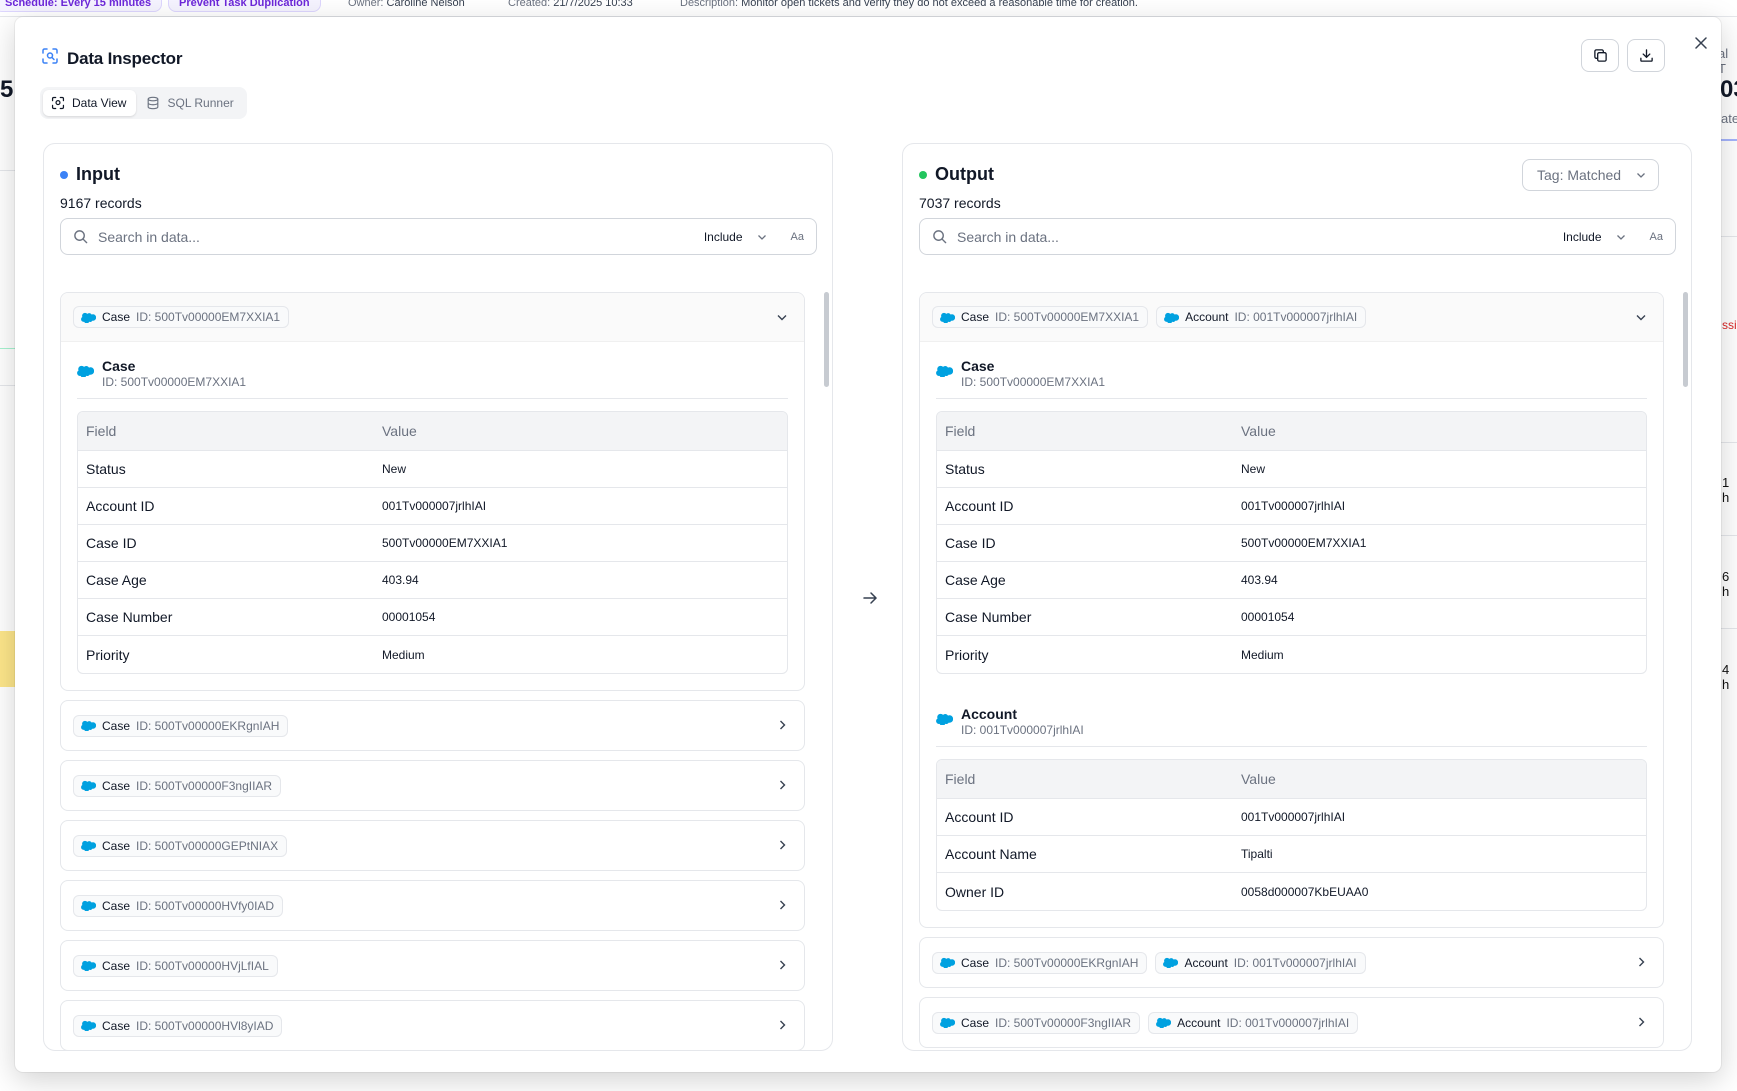 The image size is (1737, 1091). I want to click on object-id: ID: 500Tv00000EM7XXIA1, so click(1033, 382).